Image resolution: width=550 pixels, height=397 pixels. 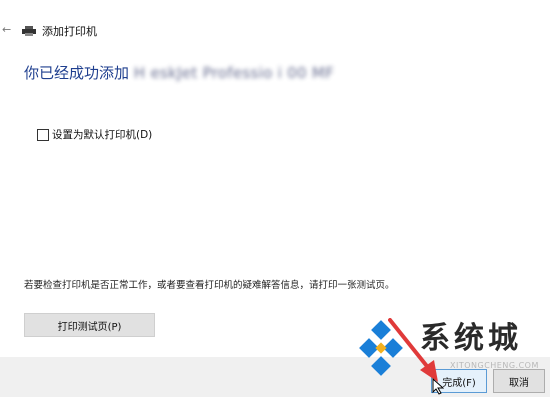 What do you see at coordinates (413, 350) in the screenshot?
I see `red-arrow-icon` at bounding box center [413, 350].